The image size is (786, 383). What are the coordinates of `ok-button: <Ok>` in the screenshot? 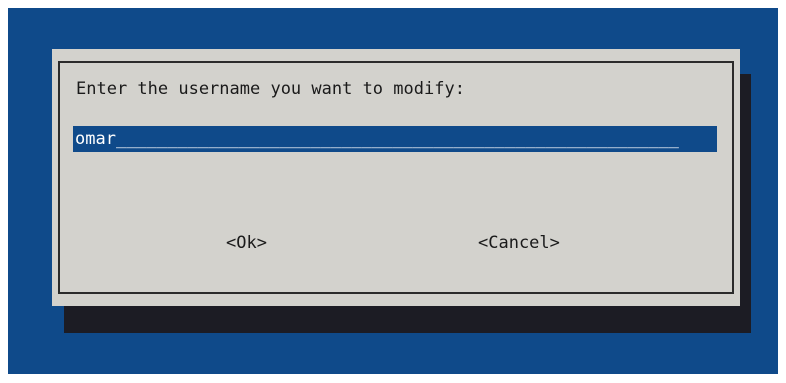 It's located at (246, 243).